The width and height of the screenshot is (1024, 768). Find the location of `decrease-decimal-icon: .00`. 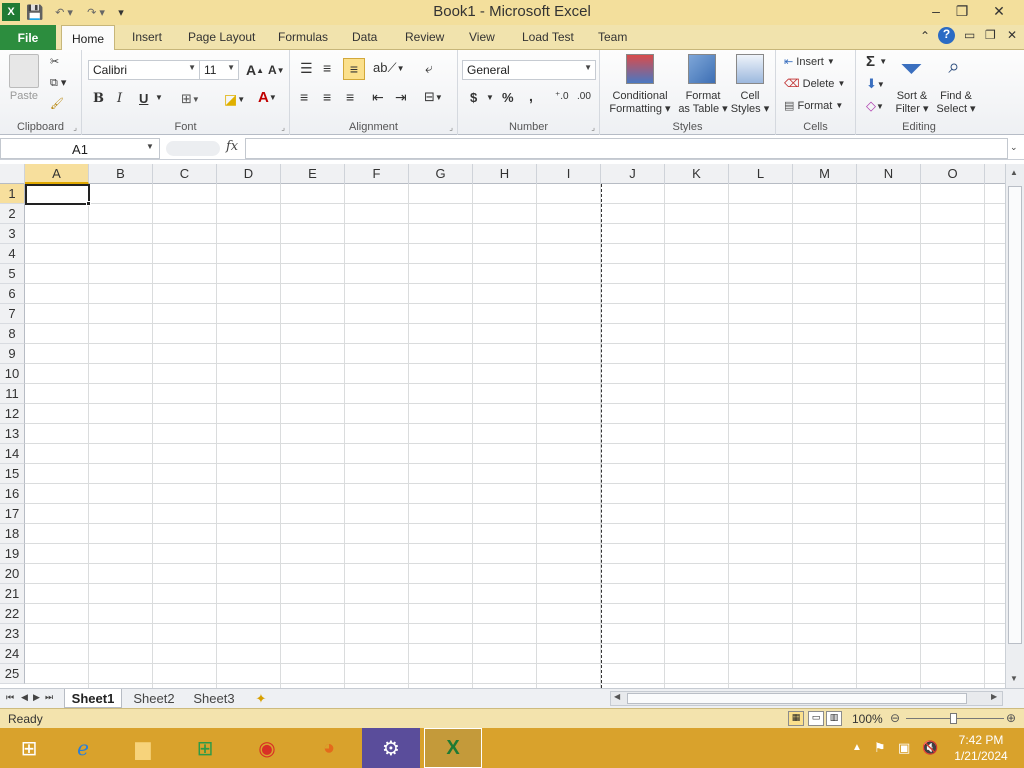

decrease-decimal-icon: .00 is located at coordinates (584, 96).